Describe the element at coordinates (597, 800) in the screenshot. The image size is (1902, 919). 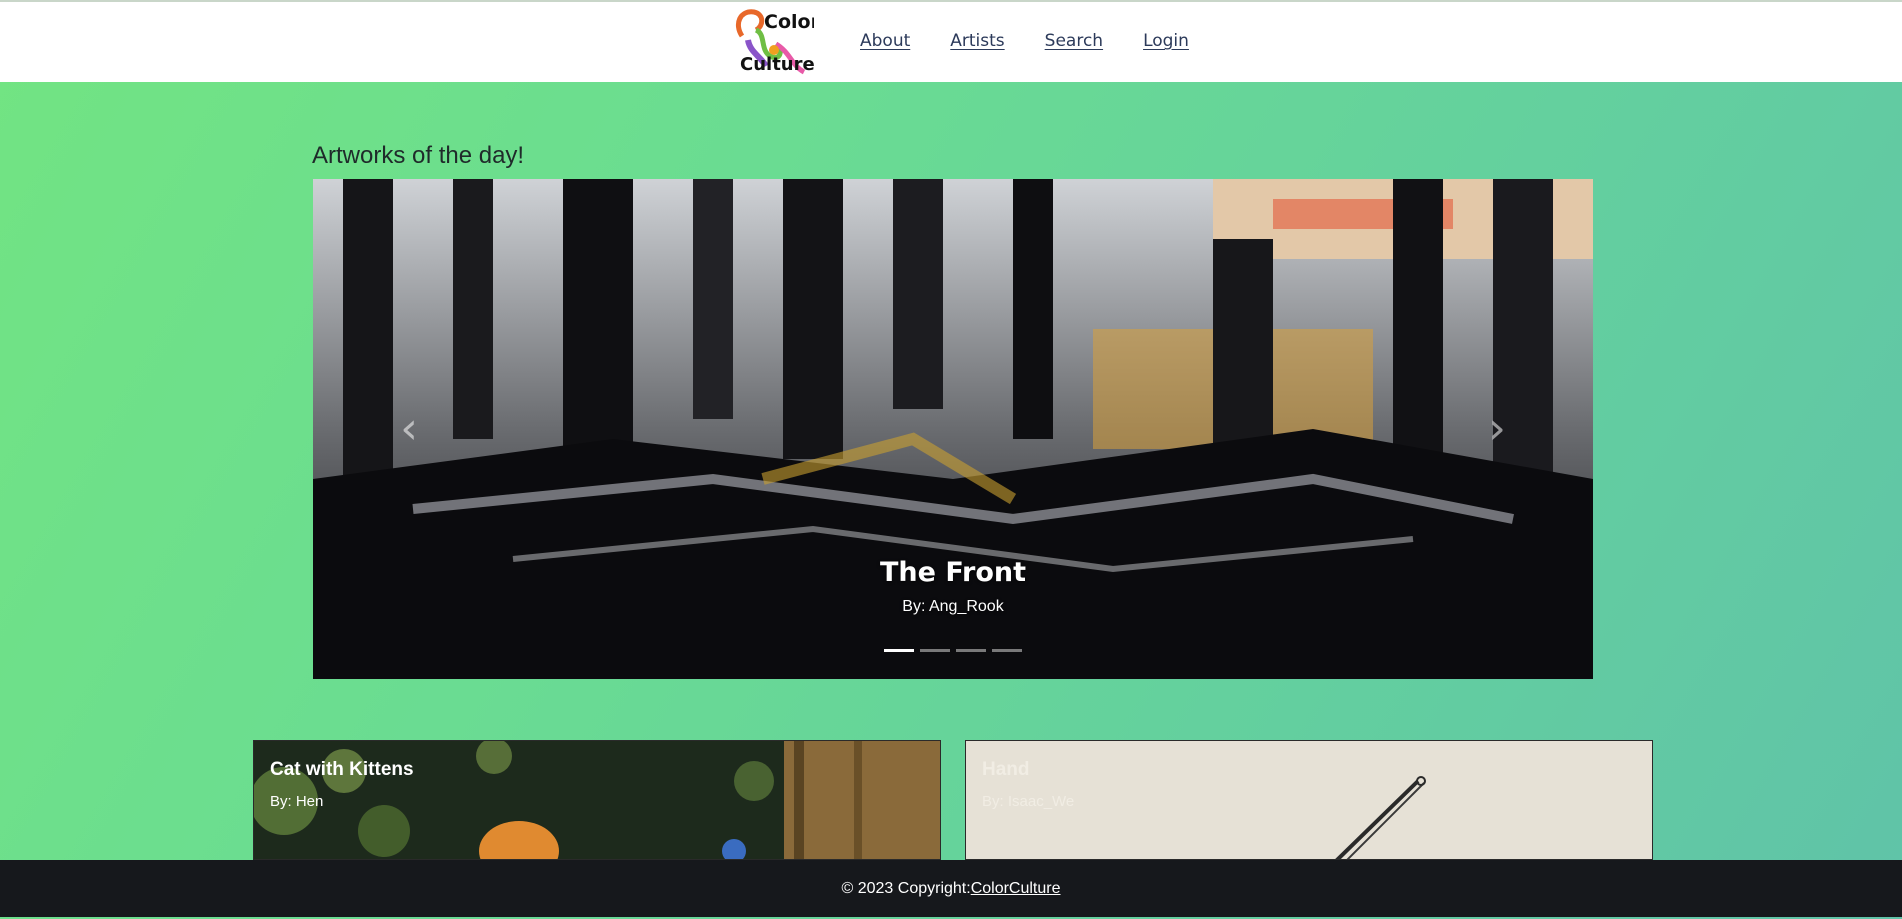
I see `artwork-card-cat-with-kittens: Cat with Kittens By: Hen` at that location.